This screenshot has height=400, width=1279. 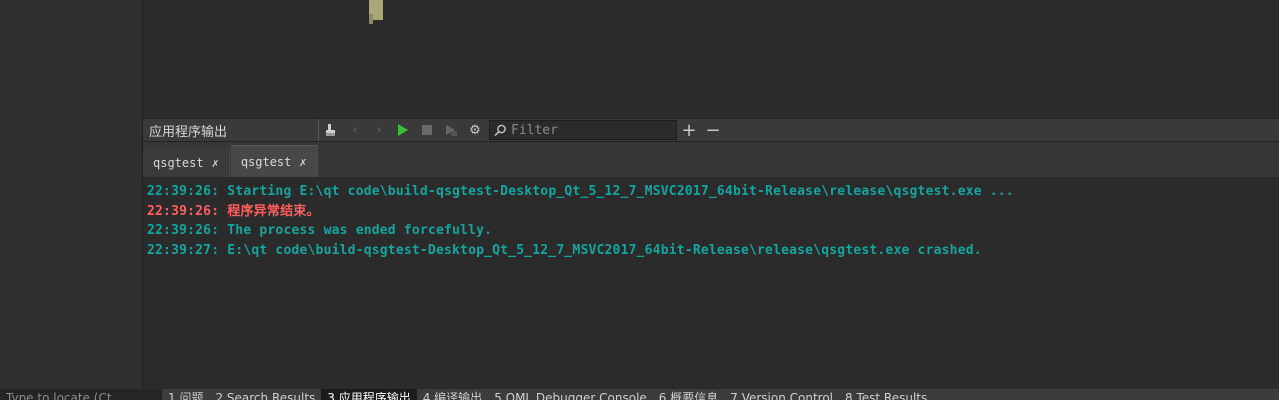 What do you see at coordinates (886, 394) in the screenshot?
I see `pane-button-test-results: 8 Test Results` at bounding box center [886, 394].